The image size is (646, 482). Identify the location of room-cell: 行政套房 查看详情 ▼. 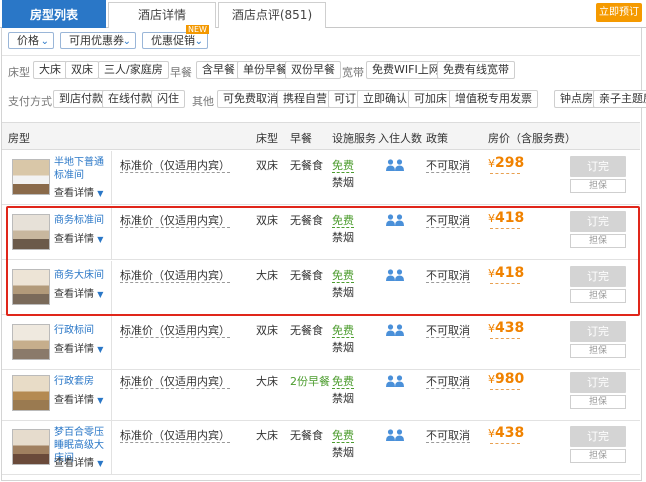
(57, 393).